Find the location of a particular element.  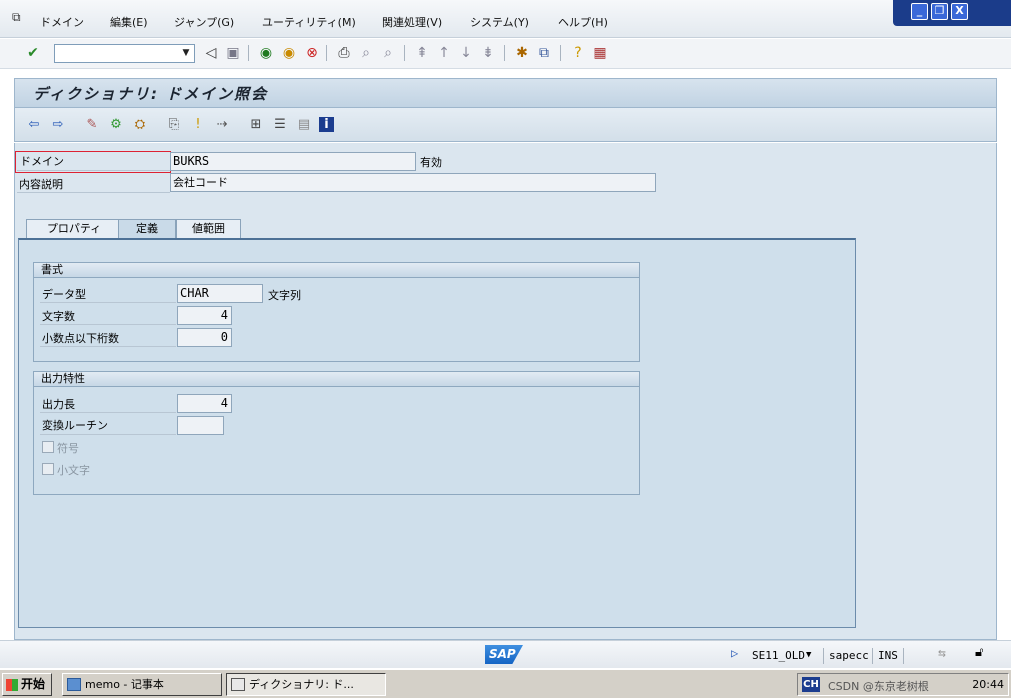

status-bar: SAP ▷ SE11_OLD ▼ sapecc INS ⇆ 🔓︎ is located at coordinates (505, 654).